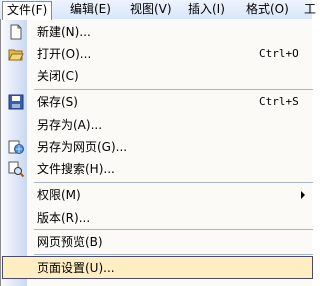  I want to click on submenu-arrow-icon, so click(303, 195).